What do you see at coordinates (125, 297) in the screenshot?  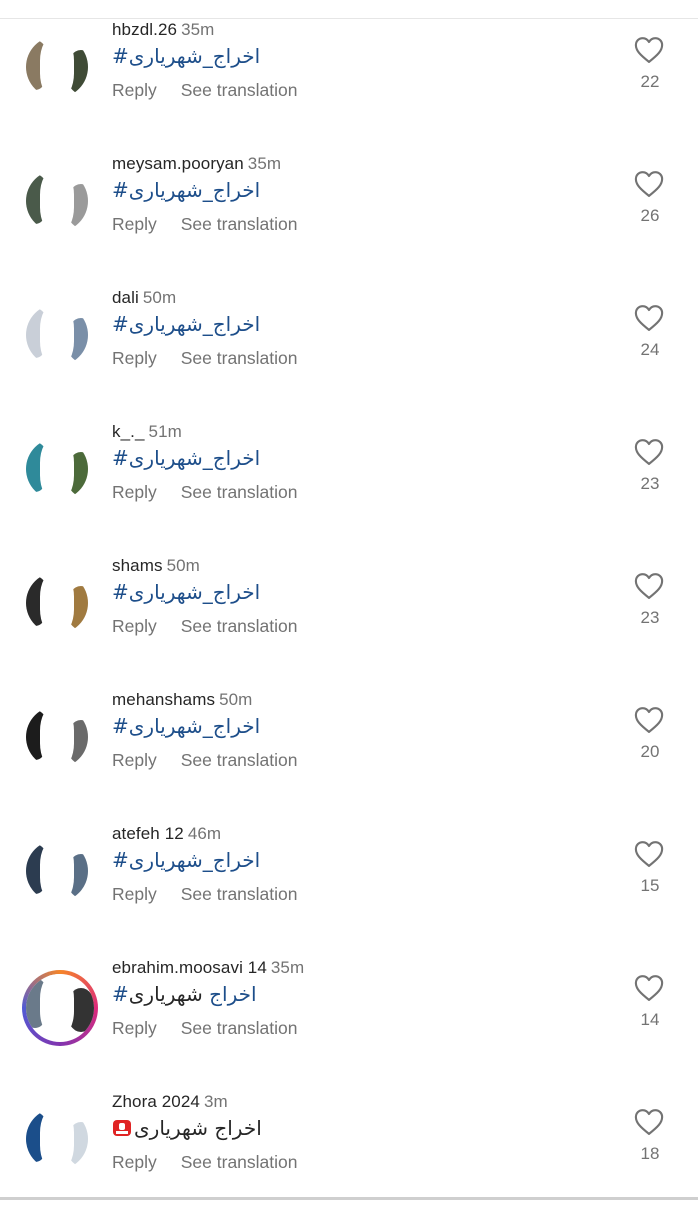 I see `username-text: dali` at bounding box center [125, 297].